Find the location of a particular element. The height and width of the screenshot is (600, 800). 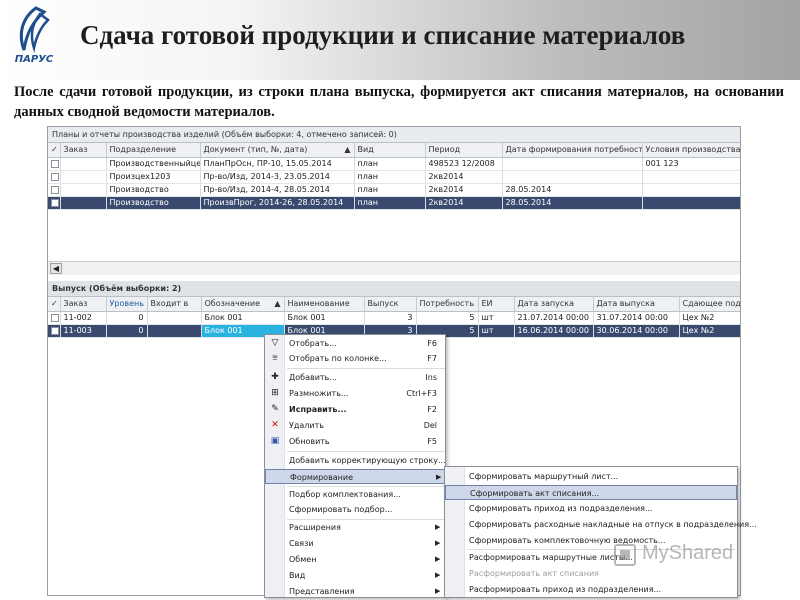

column-header-name: Наименование is located at coordinates (324, 304).